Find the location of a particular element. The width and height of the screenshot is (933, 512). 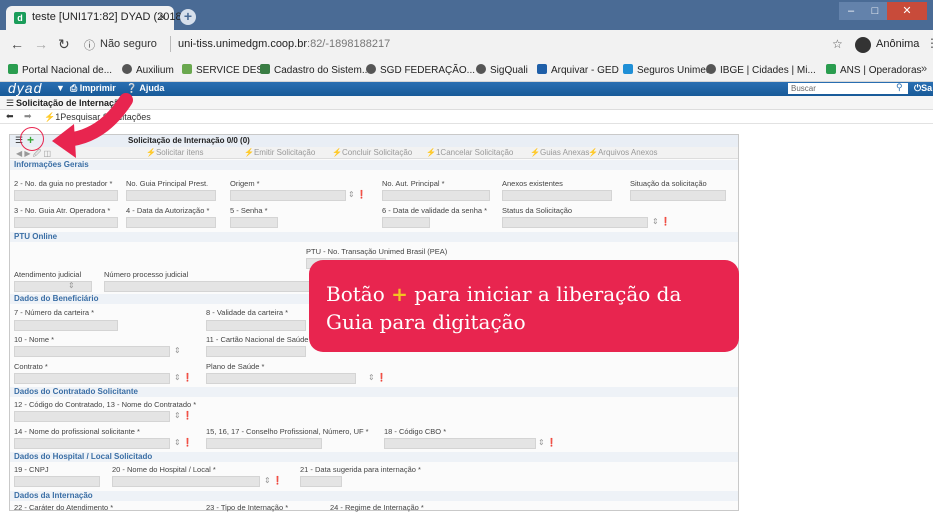

callout-text: para iniciar a liberação da is located at coordinates (548, 294).